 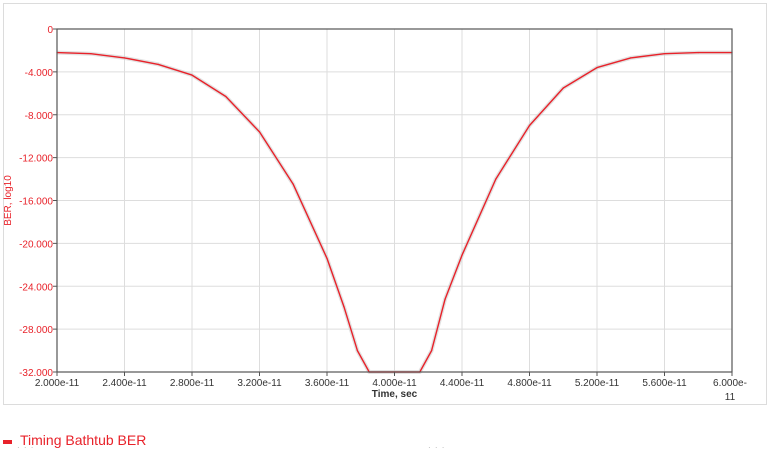 What do you see at coordinates (50, 30) in the screenshot?
I see `y-tick-label: 0` at bounding box center [50, 30].